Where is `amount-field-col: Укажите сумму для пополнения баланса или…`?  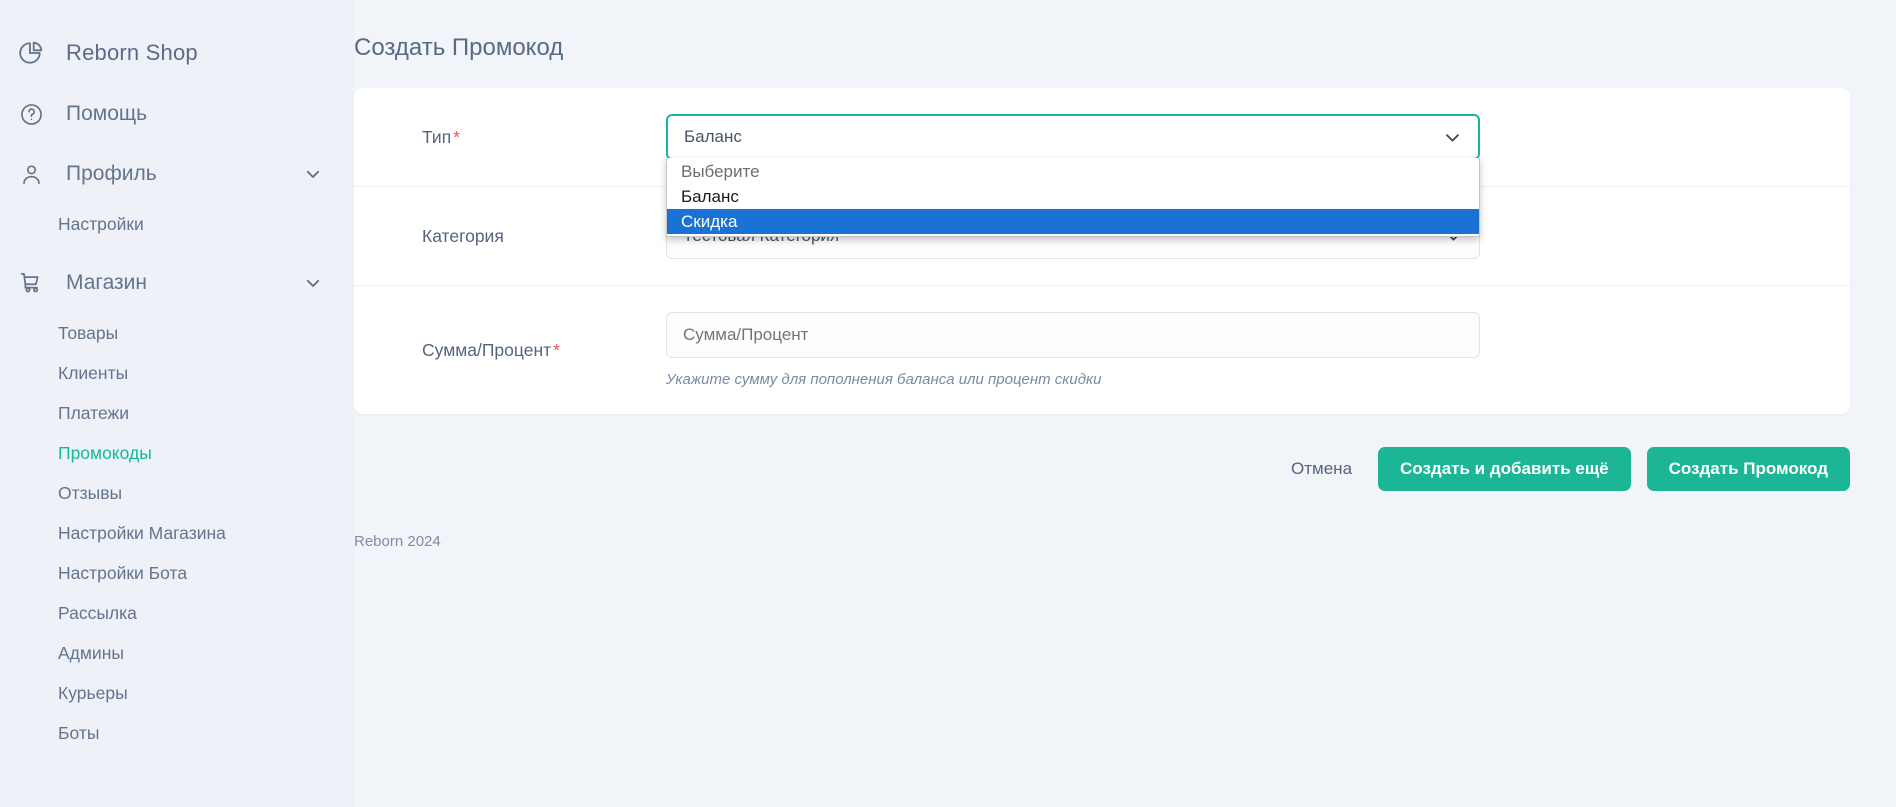
amount-field-col: Укажите сумму для пополнения баланса или… is located at coordinates (1073, 350).